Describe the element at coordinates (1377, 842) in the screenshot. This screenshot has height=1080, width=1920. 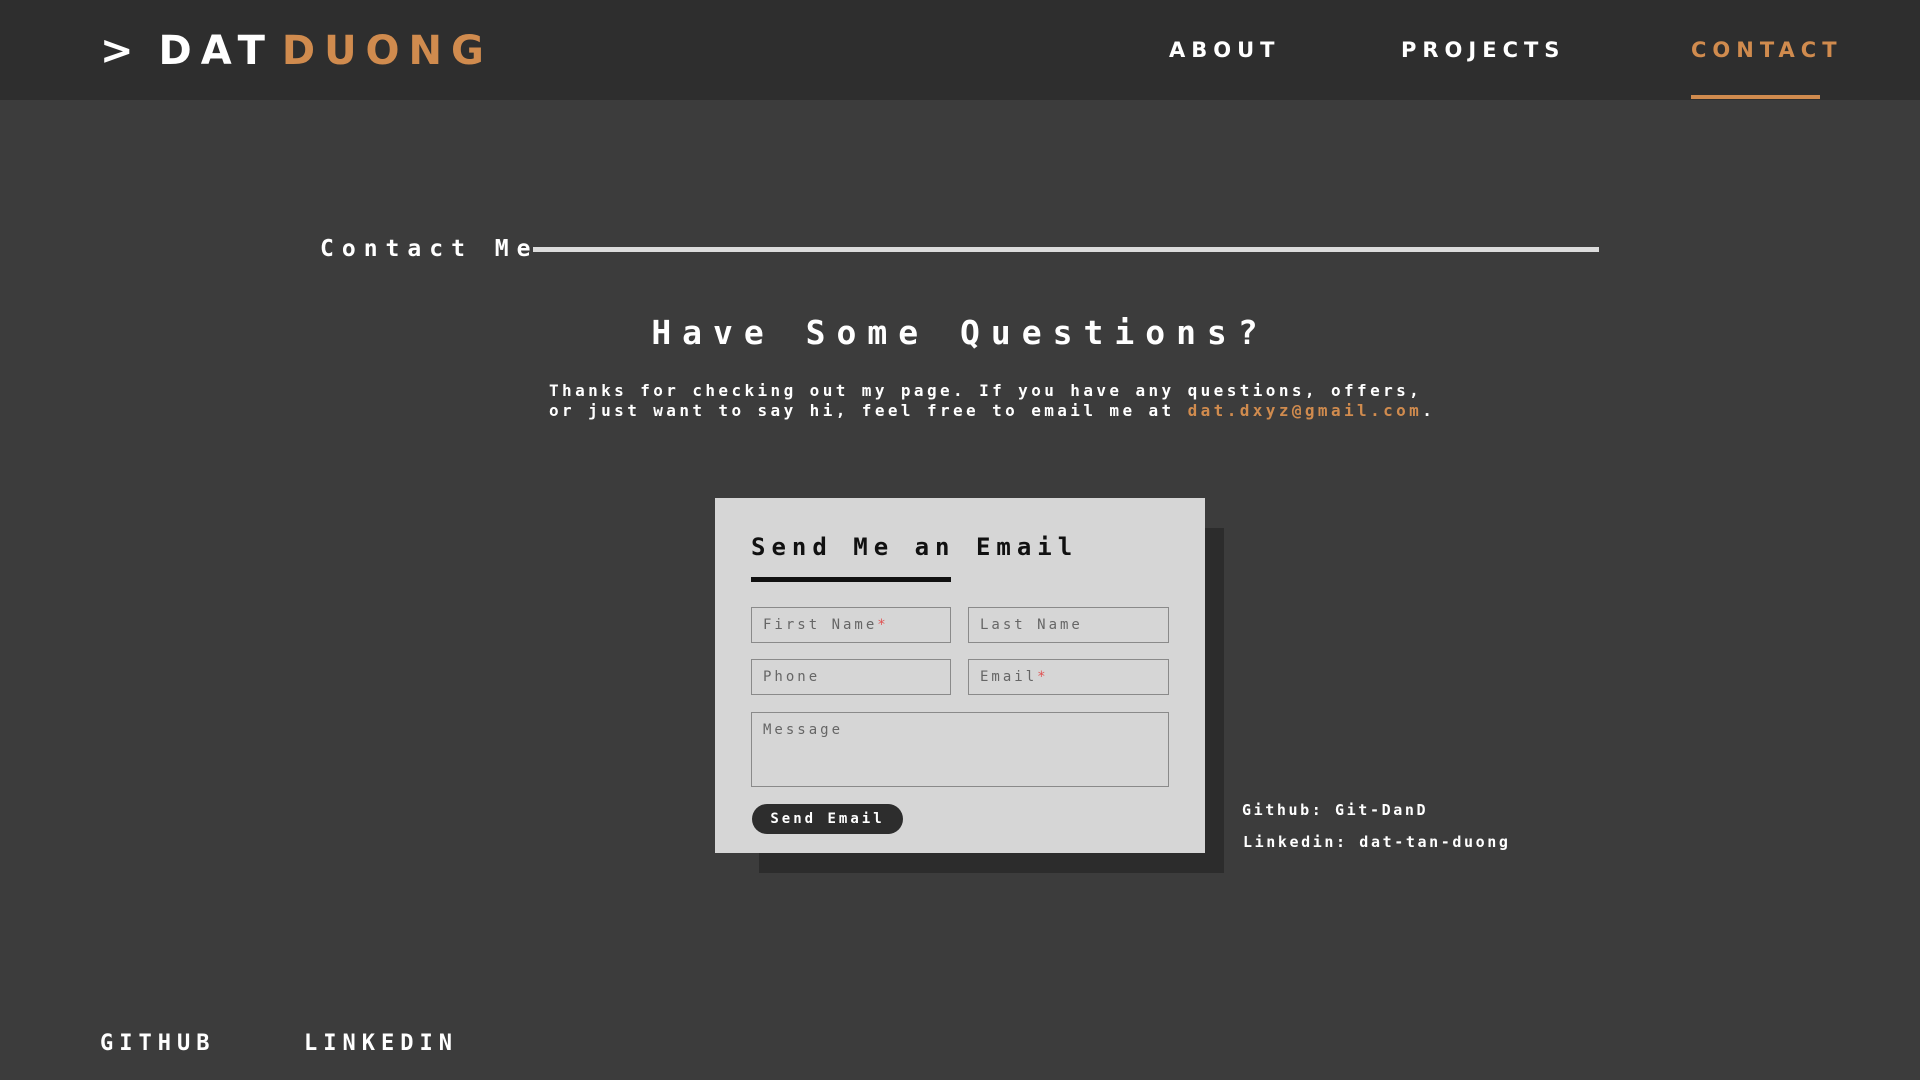
I see `side-linkedin-link: Linkedin: dat-tan-duong` at that location.